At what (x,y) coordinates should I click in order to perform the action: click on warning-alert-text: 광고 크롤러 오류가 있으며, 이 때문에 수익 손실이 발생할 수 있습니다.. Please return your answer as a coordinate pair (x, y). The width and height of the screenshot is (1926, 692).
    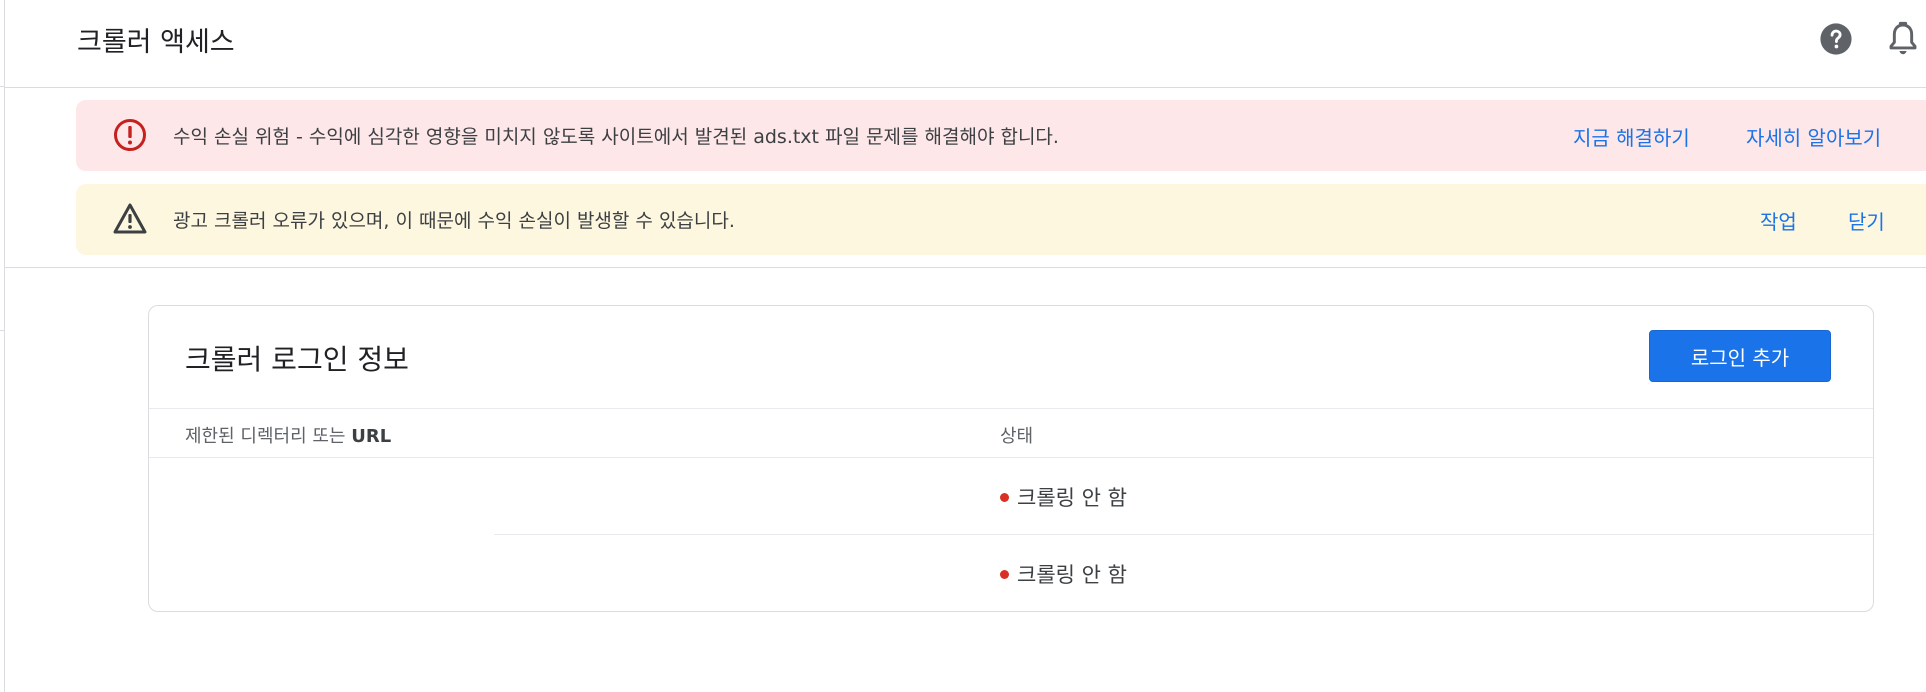
    Looking at the image, I should click on (454, 221).